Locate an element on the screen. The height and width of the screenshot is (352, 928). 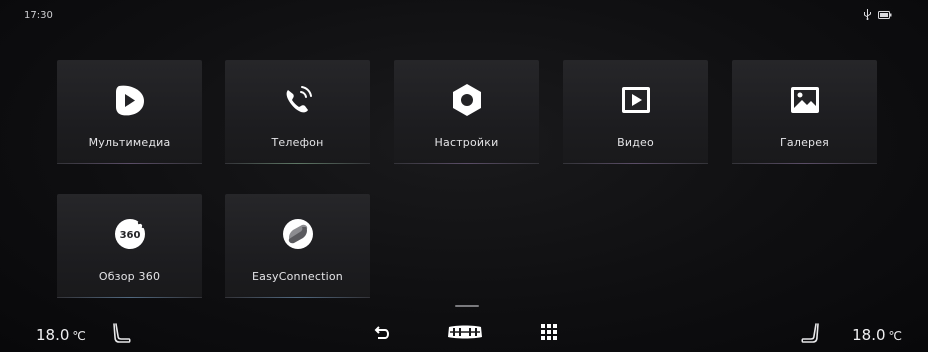
app-tile-video: Видео is located at coordinates (635, 112).